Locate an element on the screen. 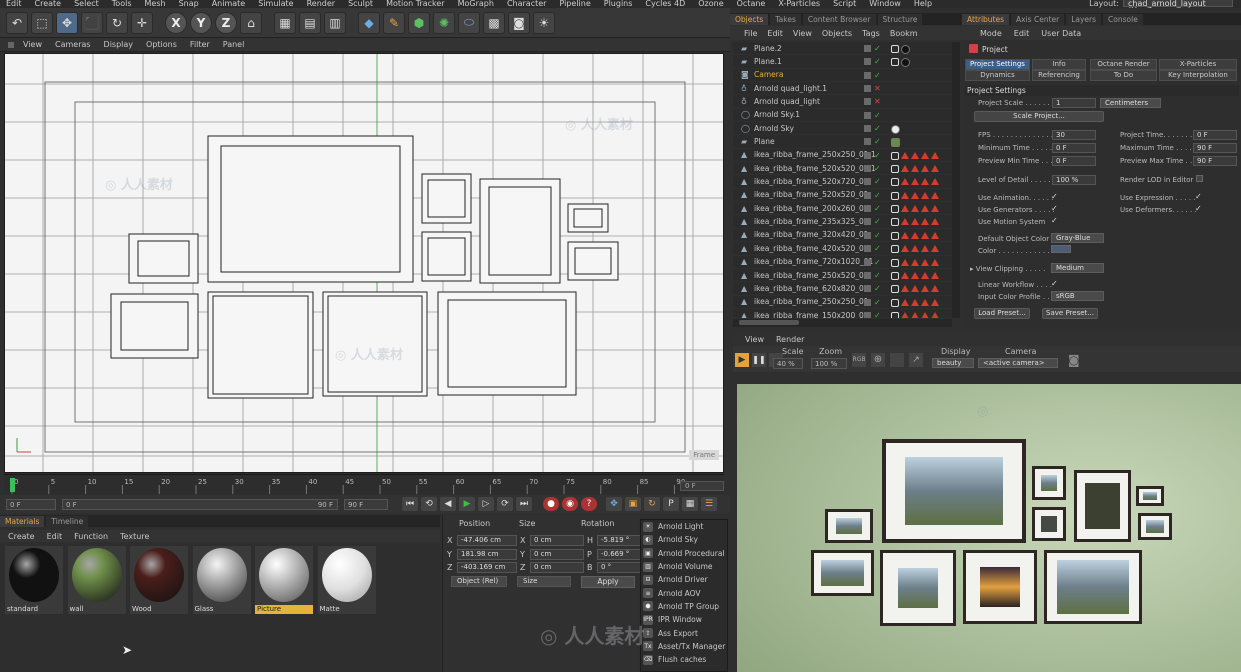  default-color-dropdown: Gray-Blue is located at coordinates (1077, 238).